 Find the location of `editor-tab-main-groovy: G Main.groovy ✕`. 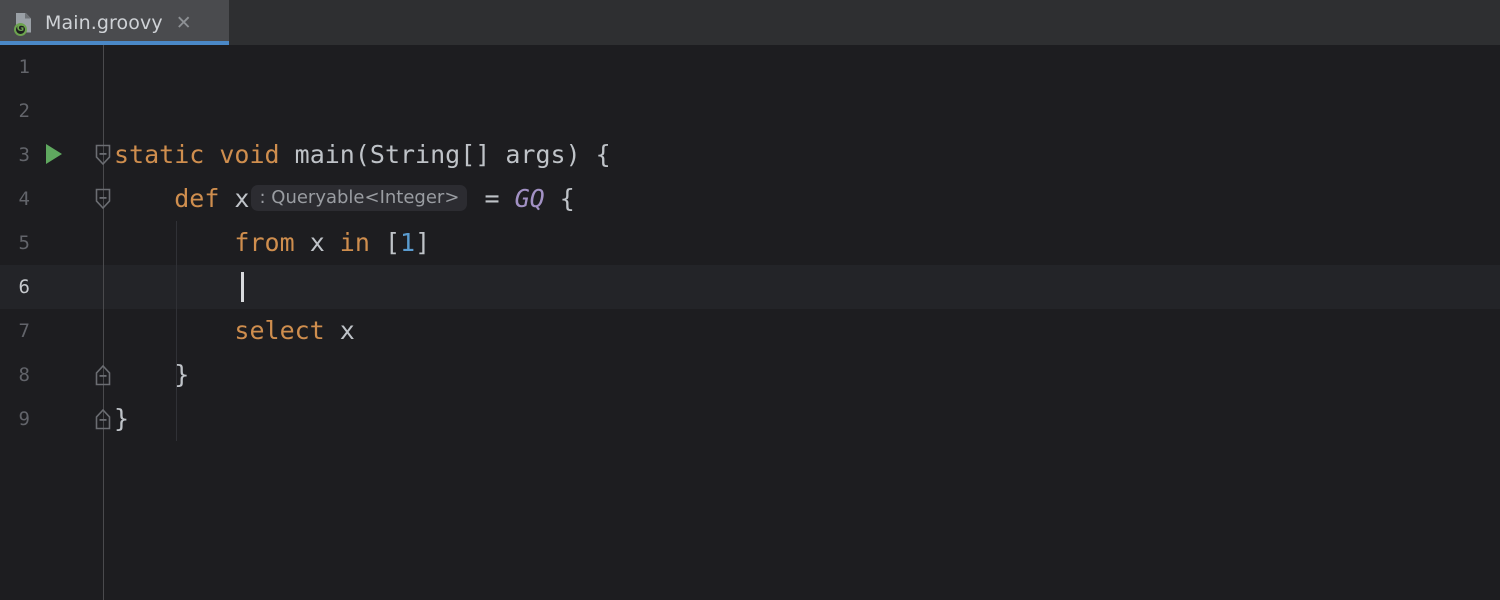

editor-tab-main-groovy: G Main.groovy ✕ is located at coordinates (114, 22).